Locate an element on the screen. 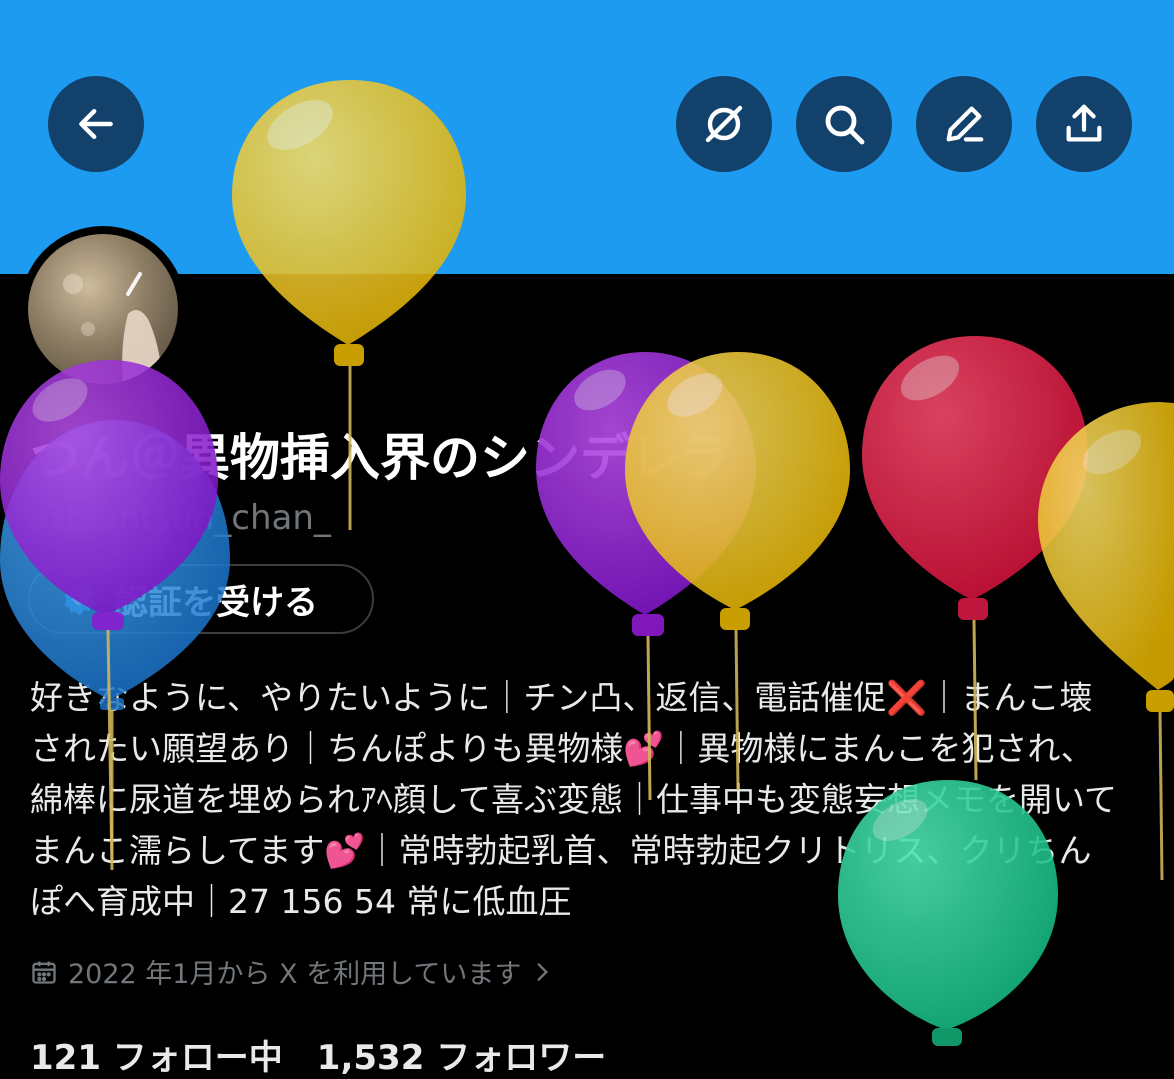  join-date: 2022 年1月から X を利用しています is located at coordinates (297, 971).